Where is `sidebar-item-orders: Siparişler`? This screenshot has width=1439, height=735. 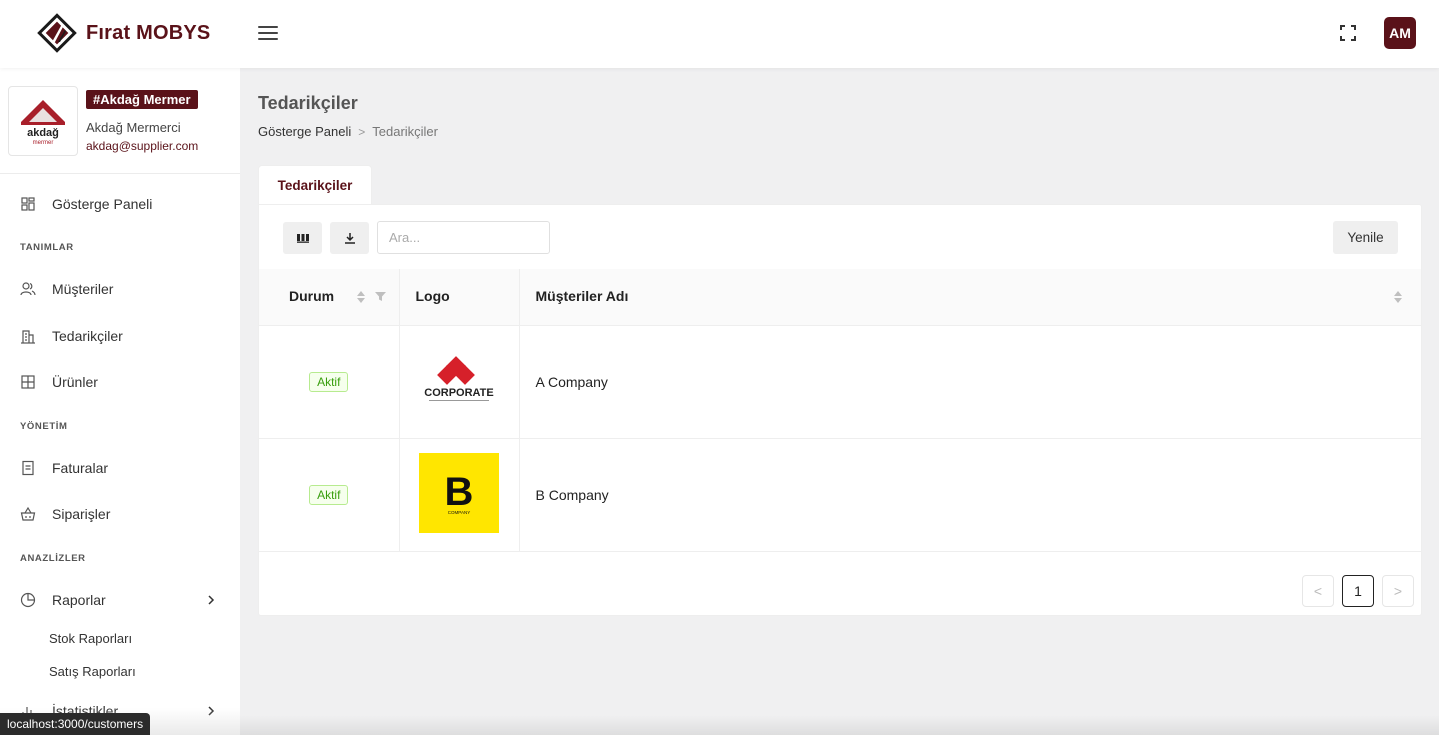 sidebar-item-orders: Siparişler is located at coordinates (120, 514).